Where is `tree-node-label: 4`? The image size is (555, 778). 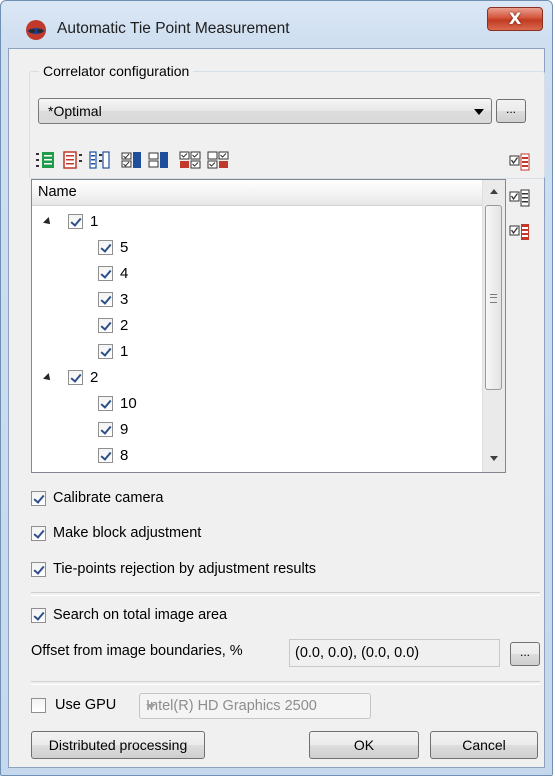 tree-node-label: 4 is located at coordinates (124, 273).